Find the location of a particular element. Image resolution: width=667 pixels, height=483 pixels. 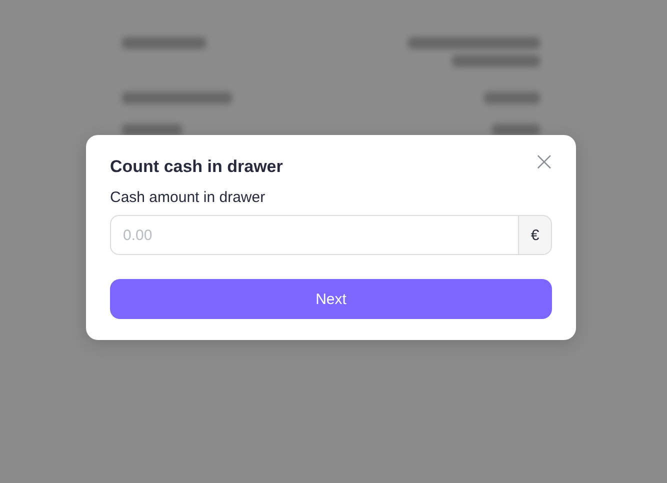

dialog-title: Count cash in drawer is located at coordinates (196, 167).